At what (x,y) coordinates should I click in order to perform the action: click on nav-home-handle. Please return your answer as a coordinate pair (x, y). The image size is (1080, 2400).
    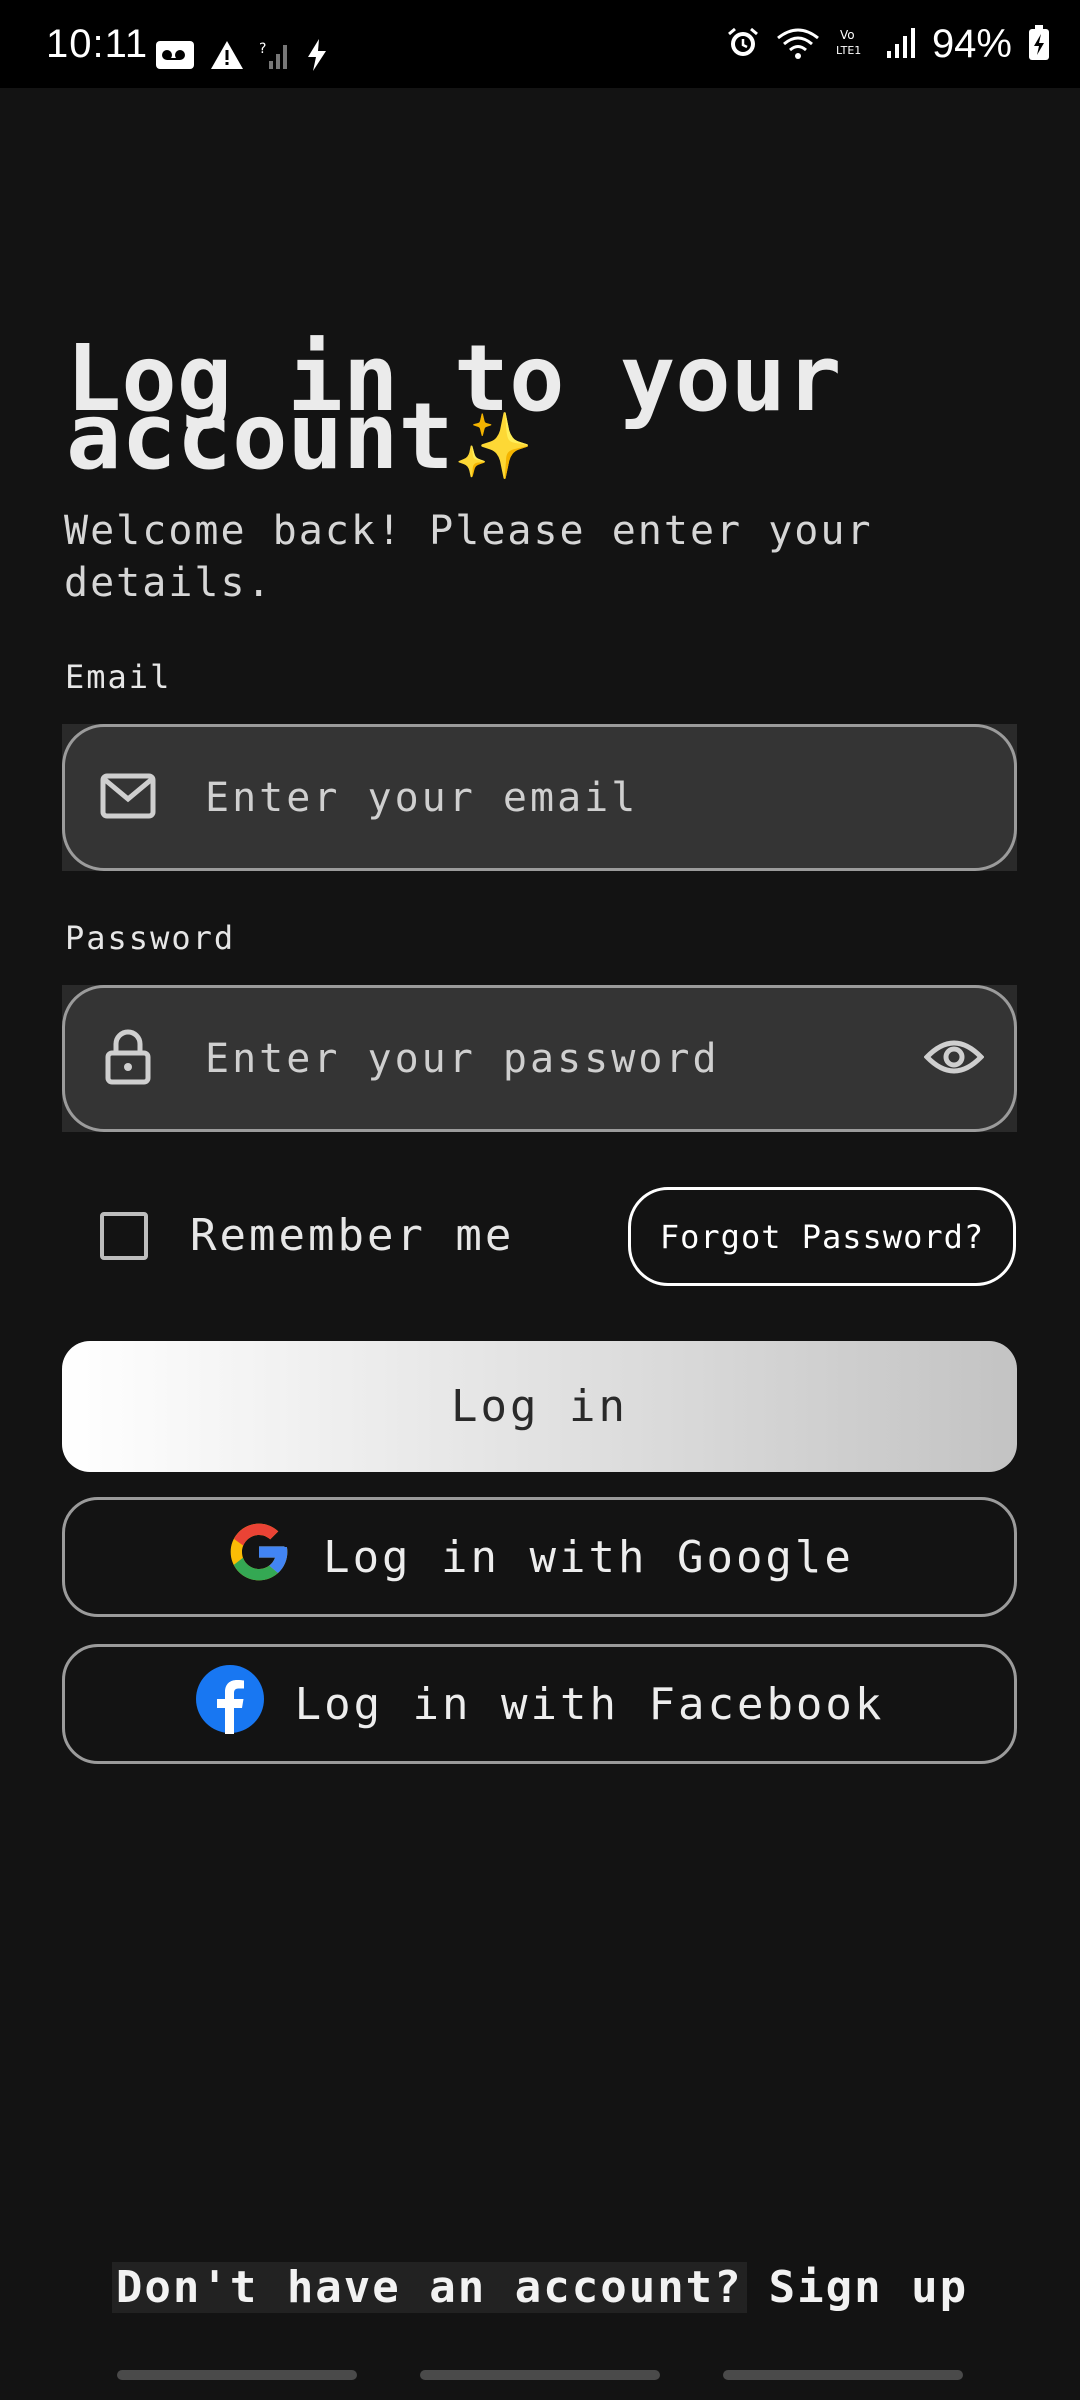
    Looking at the image, I should click on (540, 2375).